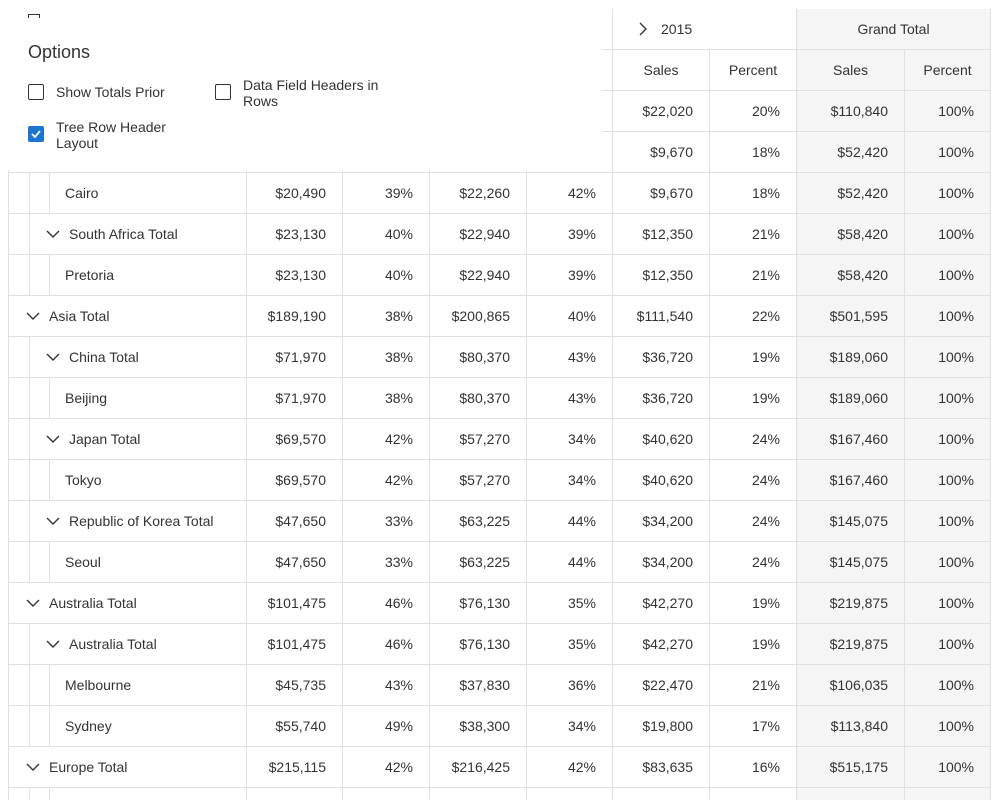  Describe the element at coordinates (948, 70) in the screenshot. I see `grand-total-percent-header: Percent` at that location.